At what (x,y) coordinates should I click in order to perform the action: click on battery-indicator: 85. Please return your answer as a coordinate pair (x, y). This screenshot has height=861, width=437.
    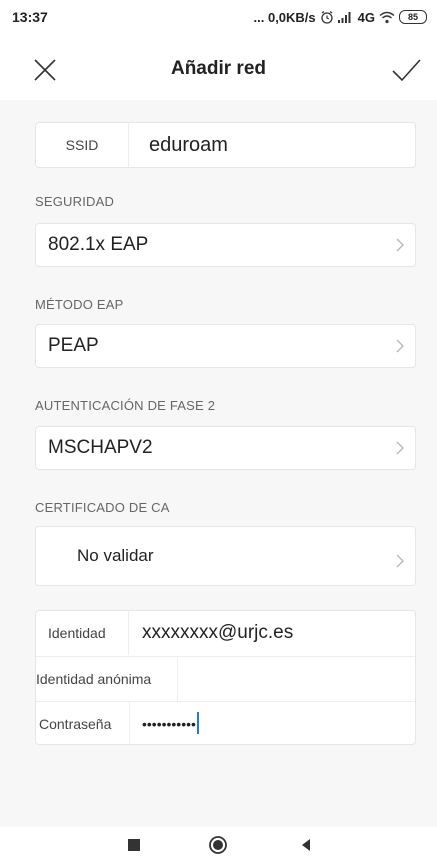
    Looking at the image, I should click on (413, 17).